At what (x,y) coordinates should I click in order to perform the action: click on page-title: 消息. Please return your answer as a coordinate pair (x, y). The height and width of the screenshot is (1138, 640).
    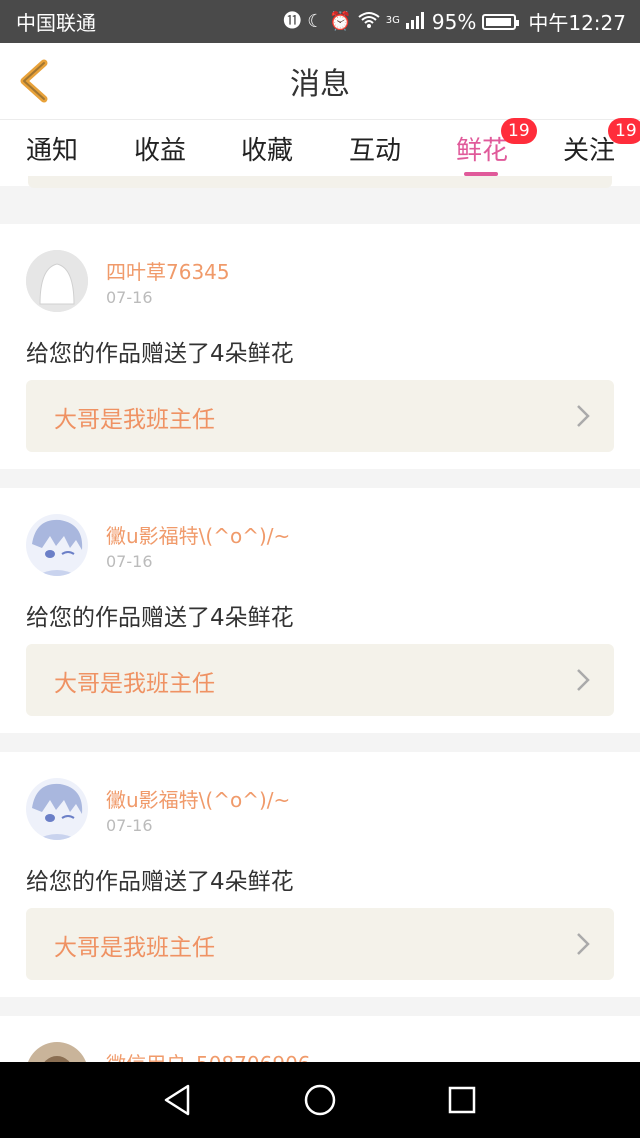
    Looking at the image, I should click on (320, 84).